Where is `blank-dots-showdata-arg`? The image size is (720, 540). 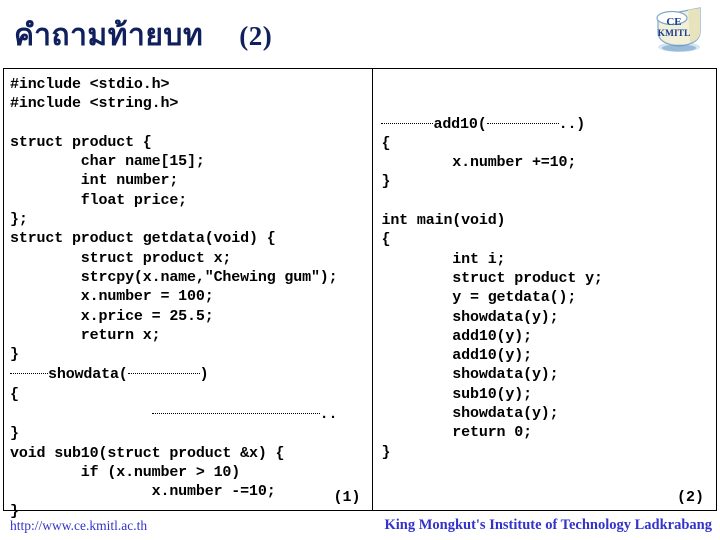
blank-dots-showdata-arg is located at coordinates (163, 369).